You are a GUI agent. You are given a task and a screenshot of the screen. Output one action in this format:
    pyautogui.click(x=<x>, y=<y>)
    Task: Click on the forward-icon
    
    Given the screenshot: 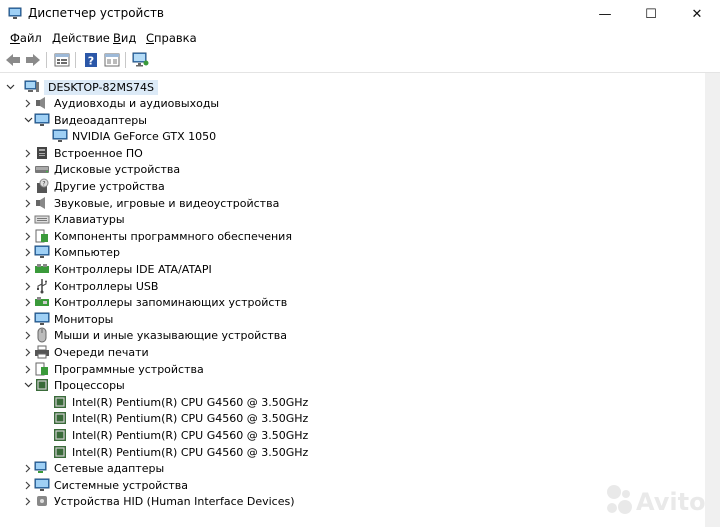 What is the action you would take?
    pyautogui.click(x=33, y=60)
    